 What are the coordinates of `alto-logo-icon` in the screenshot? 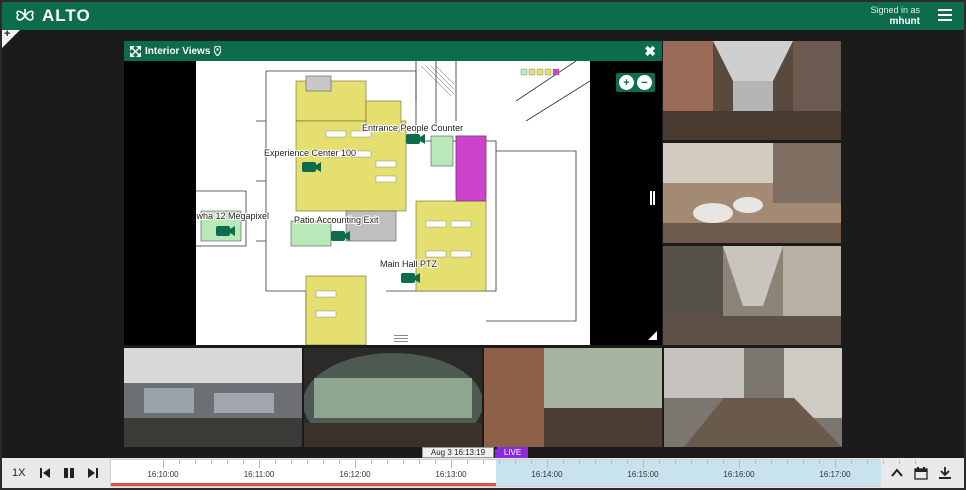 It's located at (25, 15).